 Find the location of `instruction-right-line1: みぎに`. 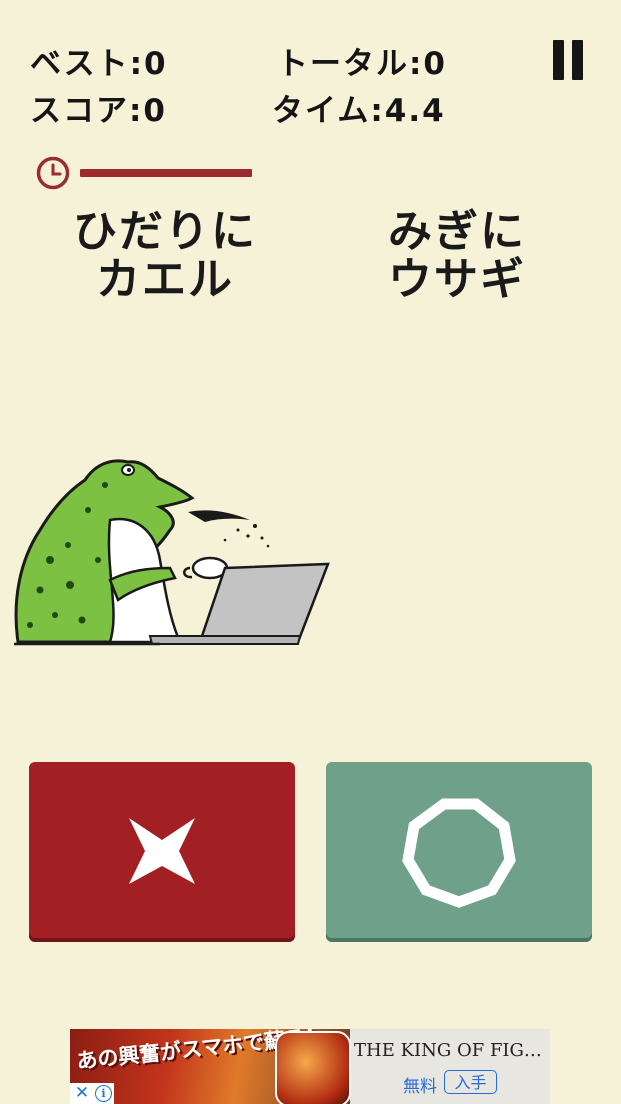

instruction-right-line1: みぎに is located at coordinates (457, 231).